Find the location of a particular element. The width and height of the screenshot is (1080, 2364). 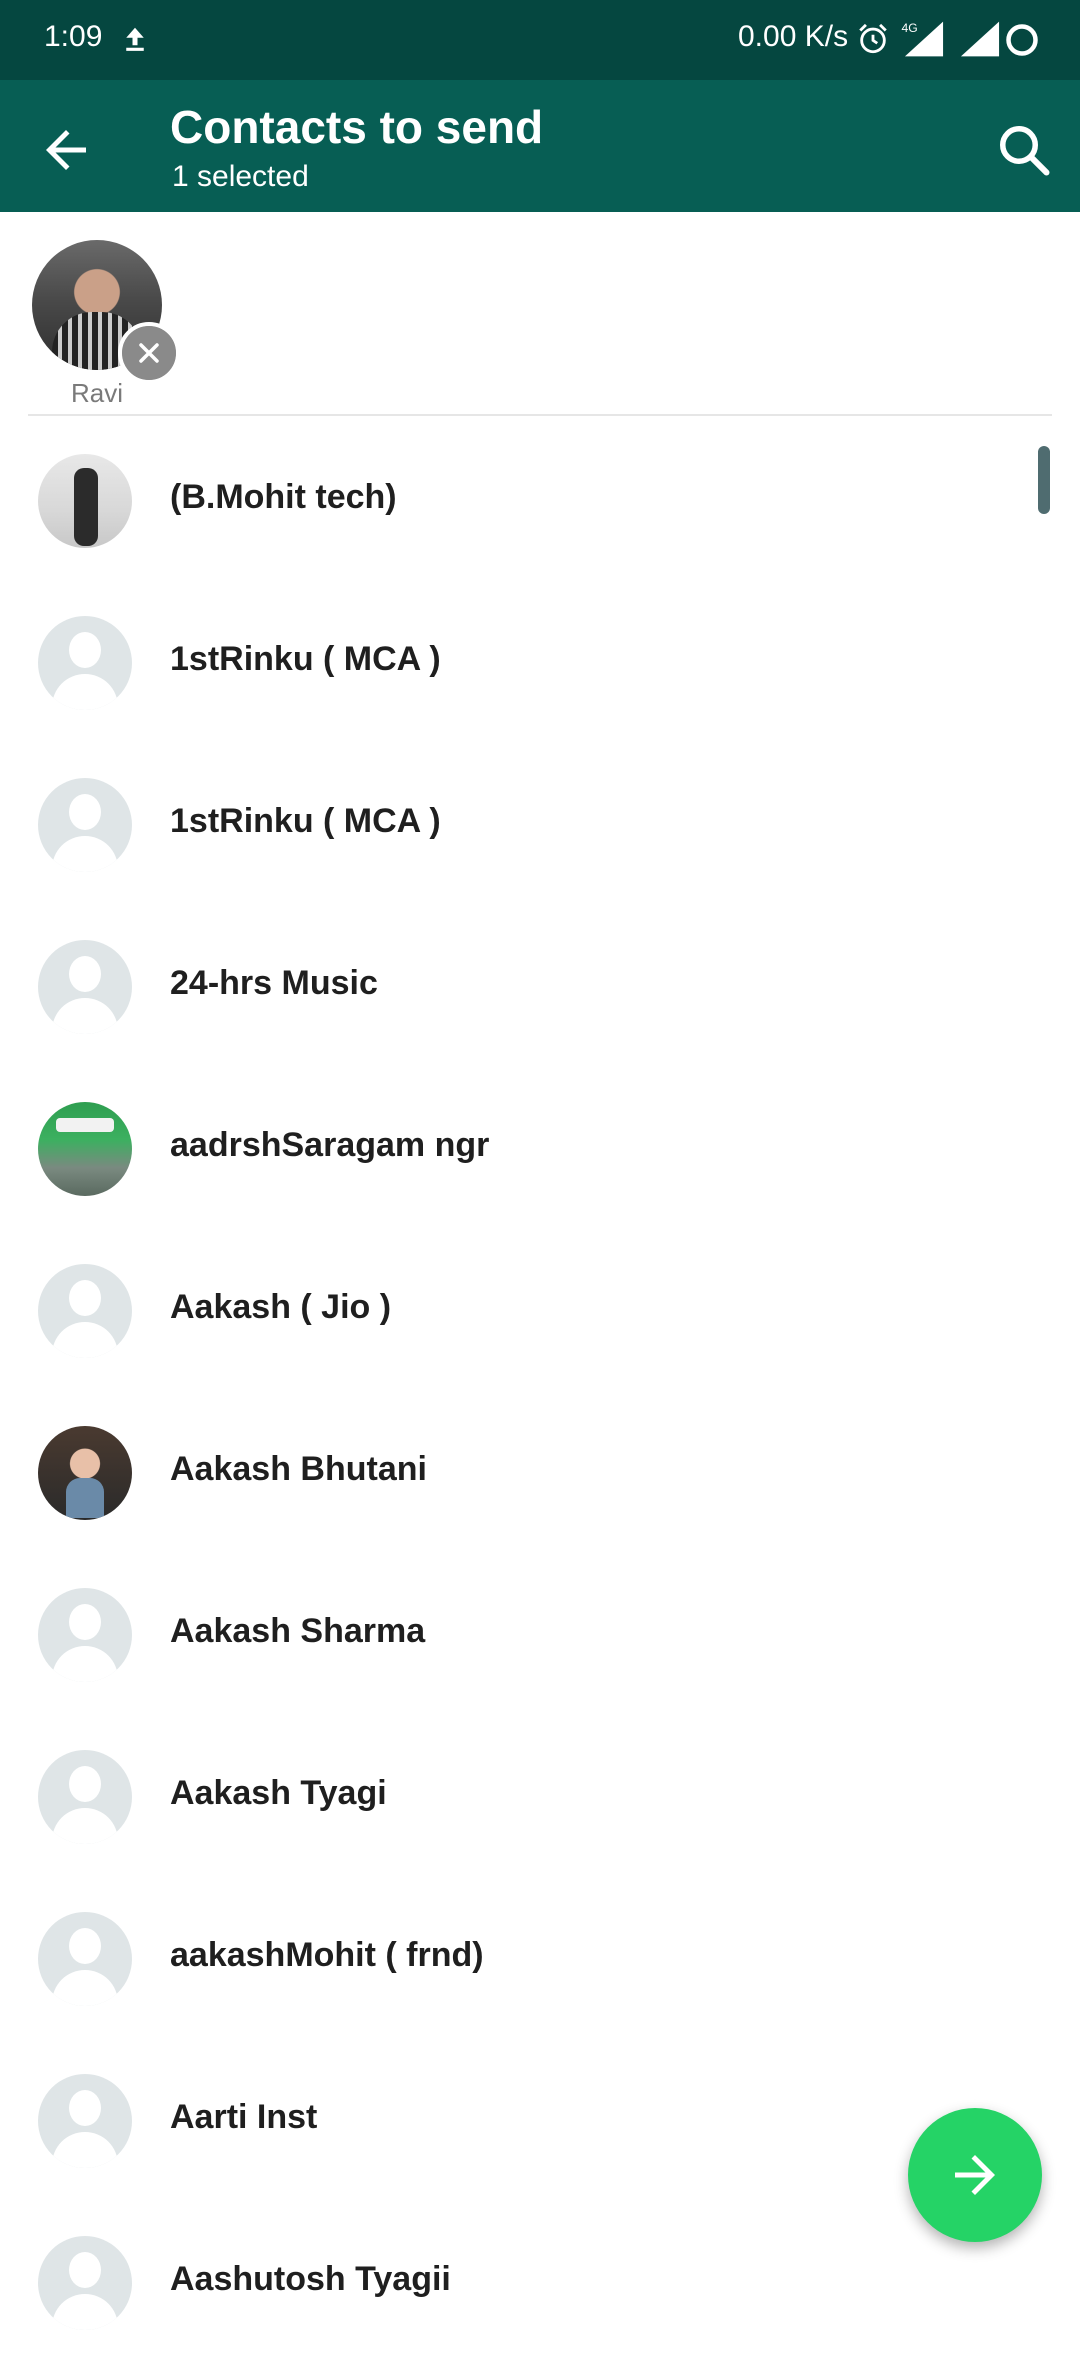

network-speed: 0.00 K/s is located at coordinates (793, 36).